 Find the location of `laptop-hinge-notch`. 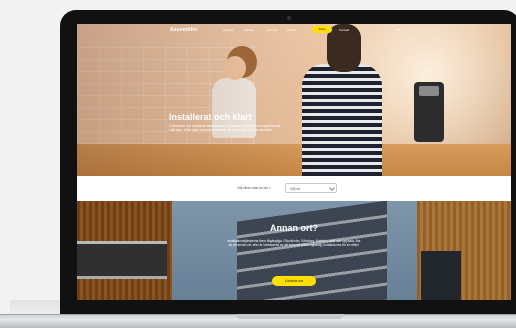

laptop-hinge-notch is located at coordinates (290, 316).